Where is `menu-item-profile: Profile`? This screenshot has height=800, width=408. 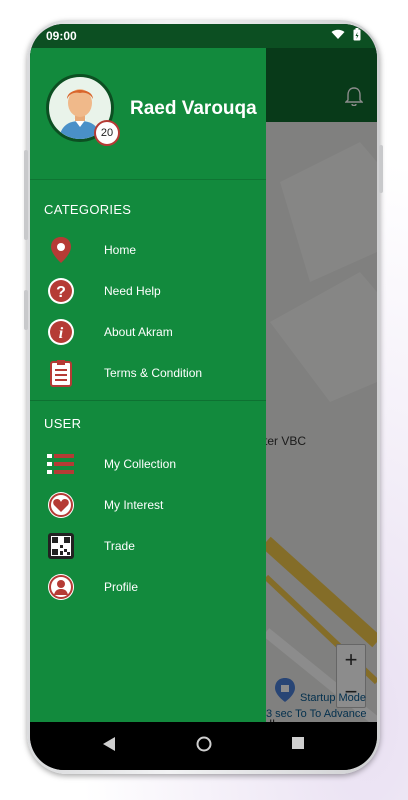
menu-item-profile: Profile is located at coordinates (148, 587).